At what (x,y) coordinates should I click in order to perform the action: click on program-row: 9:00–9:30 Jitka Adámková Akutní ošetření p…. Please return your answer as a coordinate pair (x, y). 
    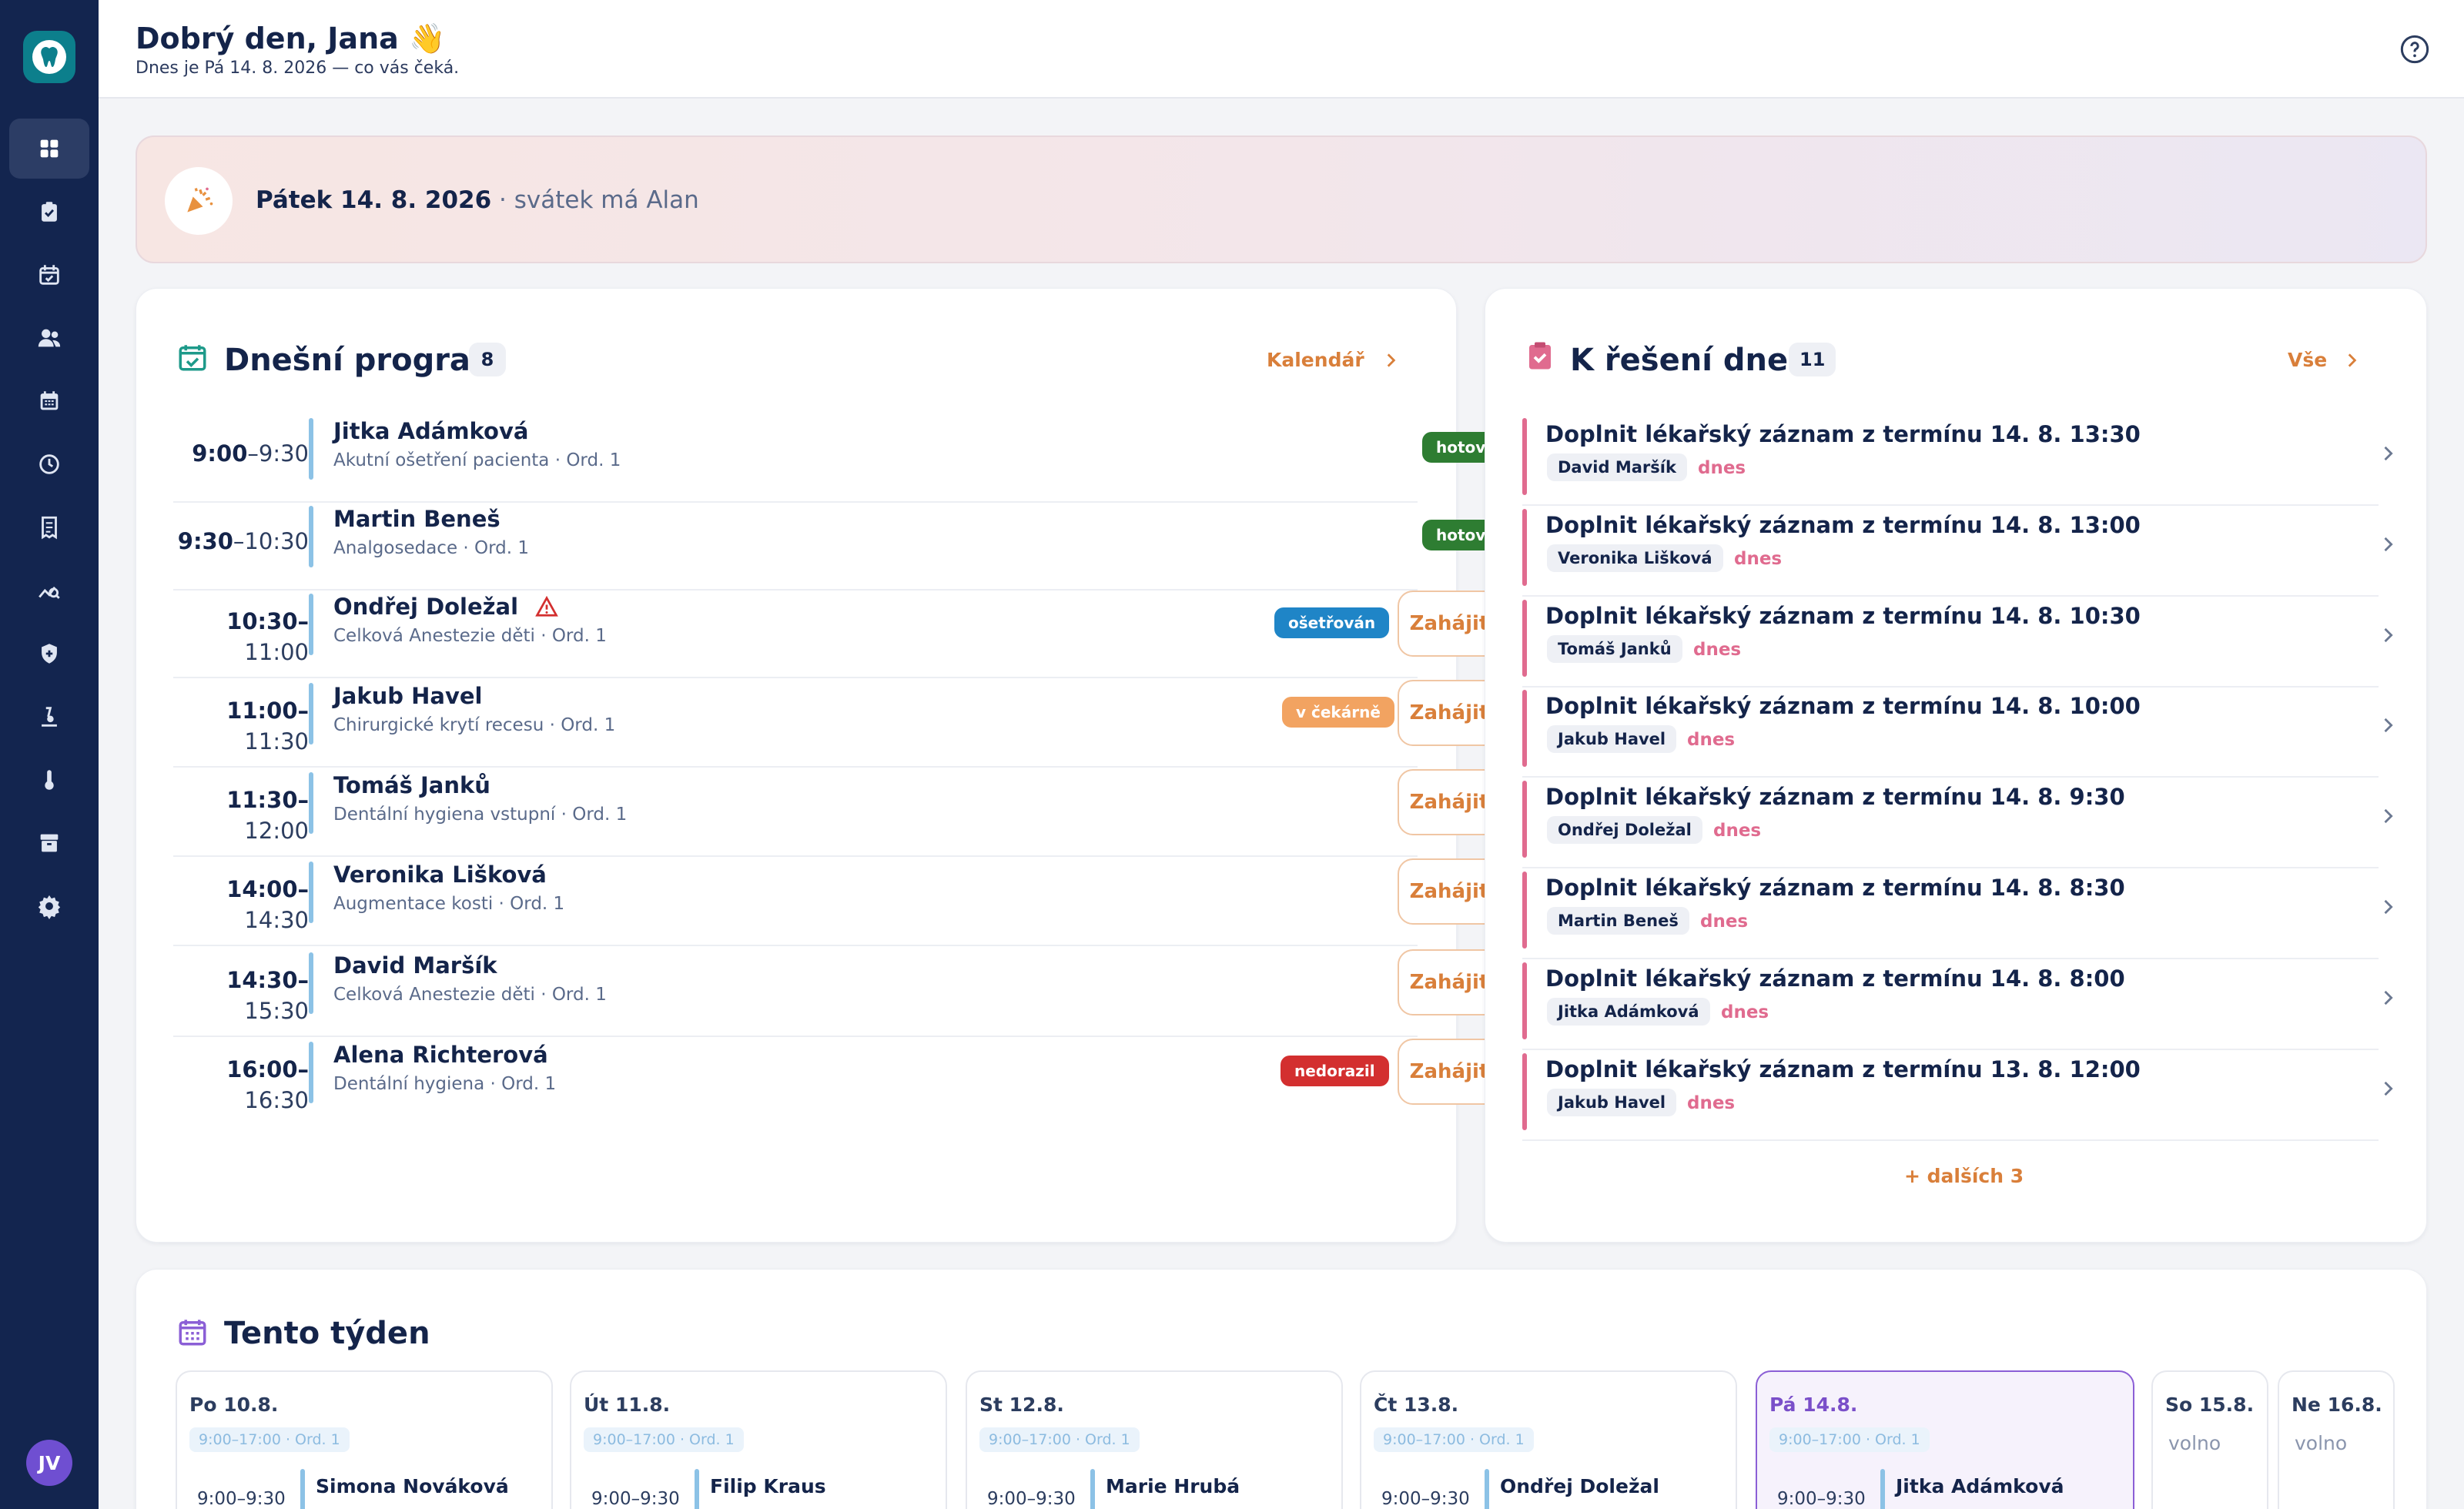
    Looking at the image, I should click on (862, 457).